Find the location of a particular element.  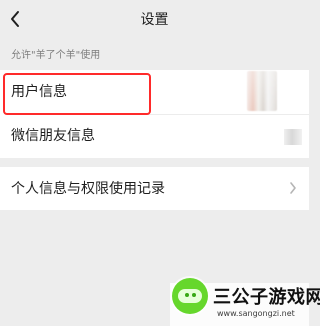

page-title: 设置 is located at coordinates (154, 20).